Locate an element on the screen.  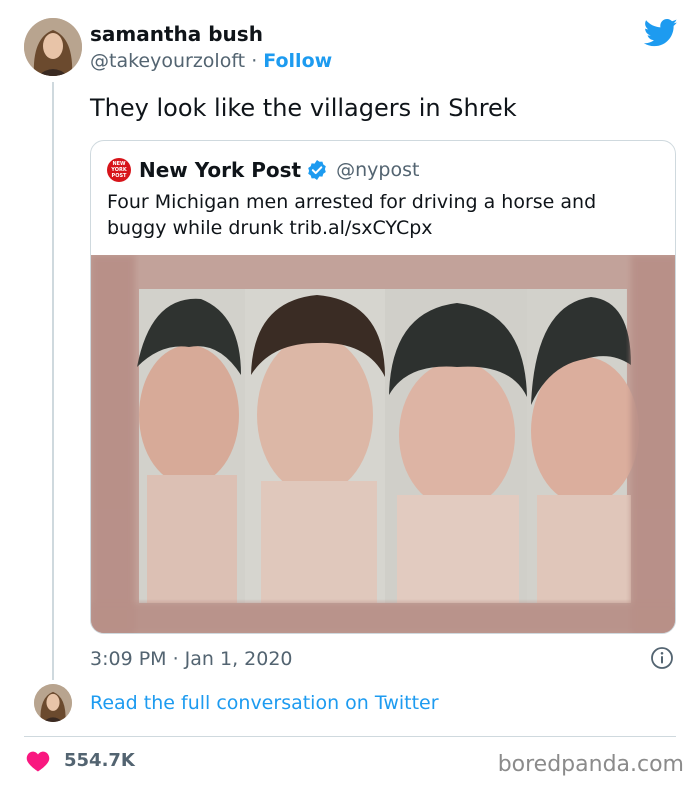
author-avatar is located at coordinates (53, 47).